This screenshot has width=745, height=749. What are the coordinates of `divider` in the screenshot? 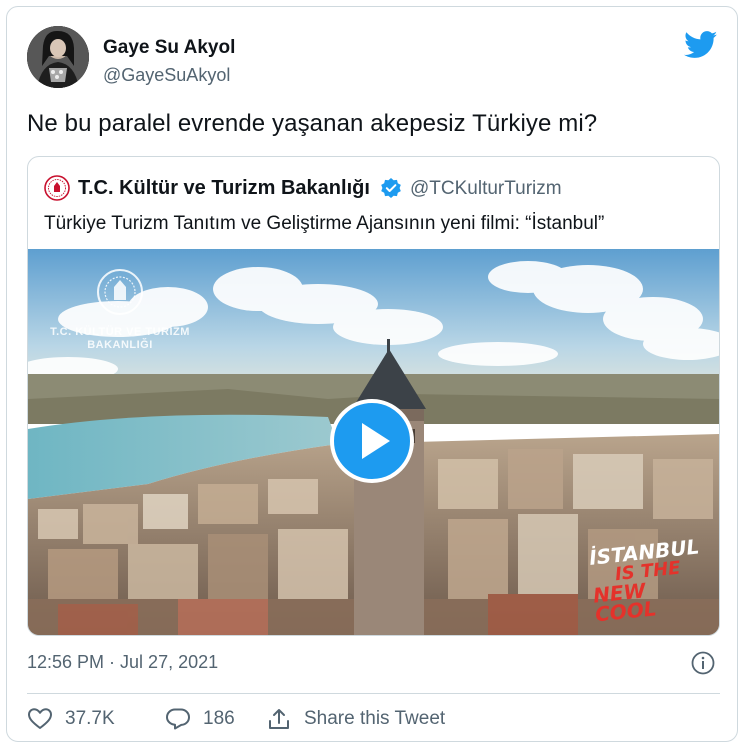 It's located at (373, 693).